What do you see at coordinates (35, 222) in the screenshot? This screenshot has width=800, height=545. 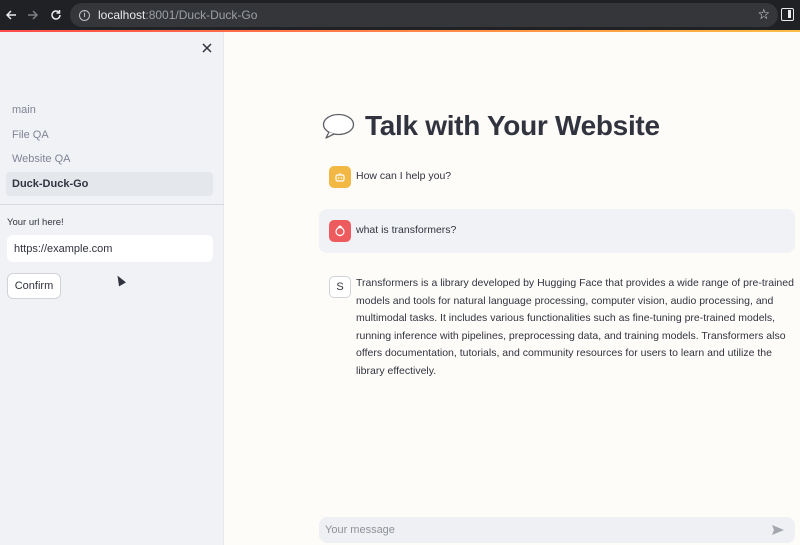 I see `url-field-label: Your url here!` at bounding box center [35, 222].